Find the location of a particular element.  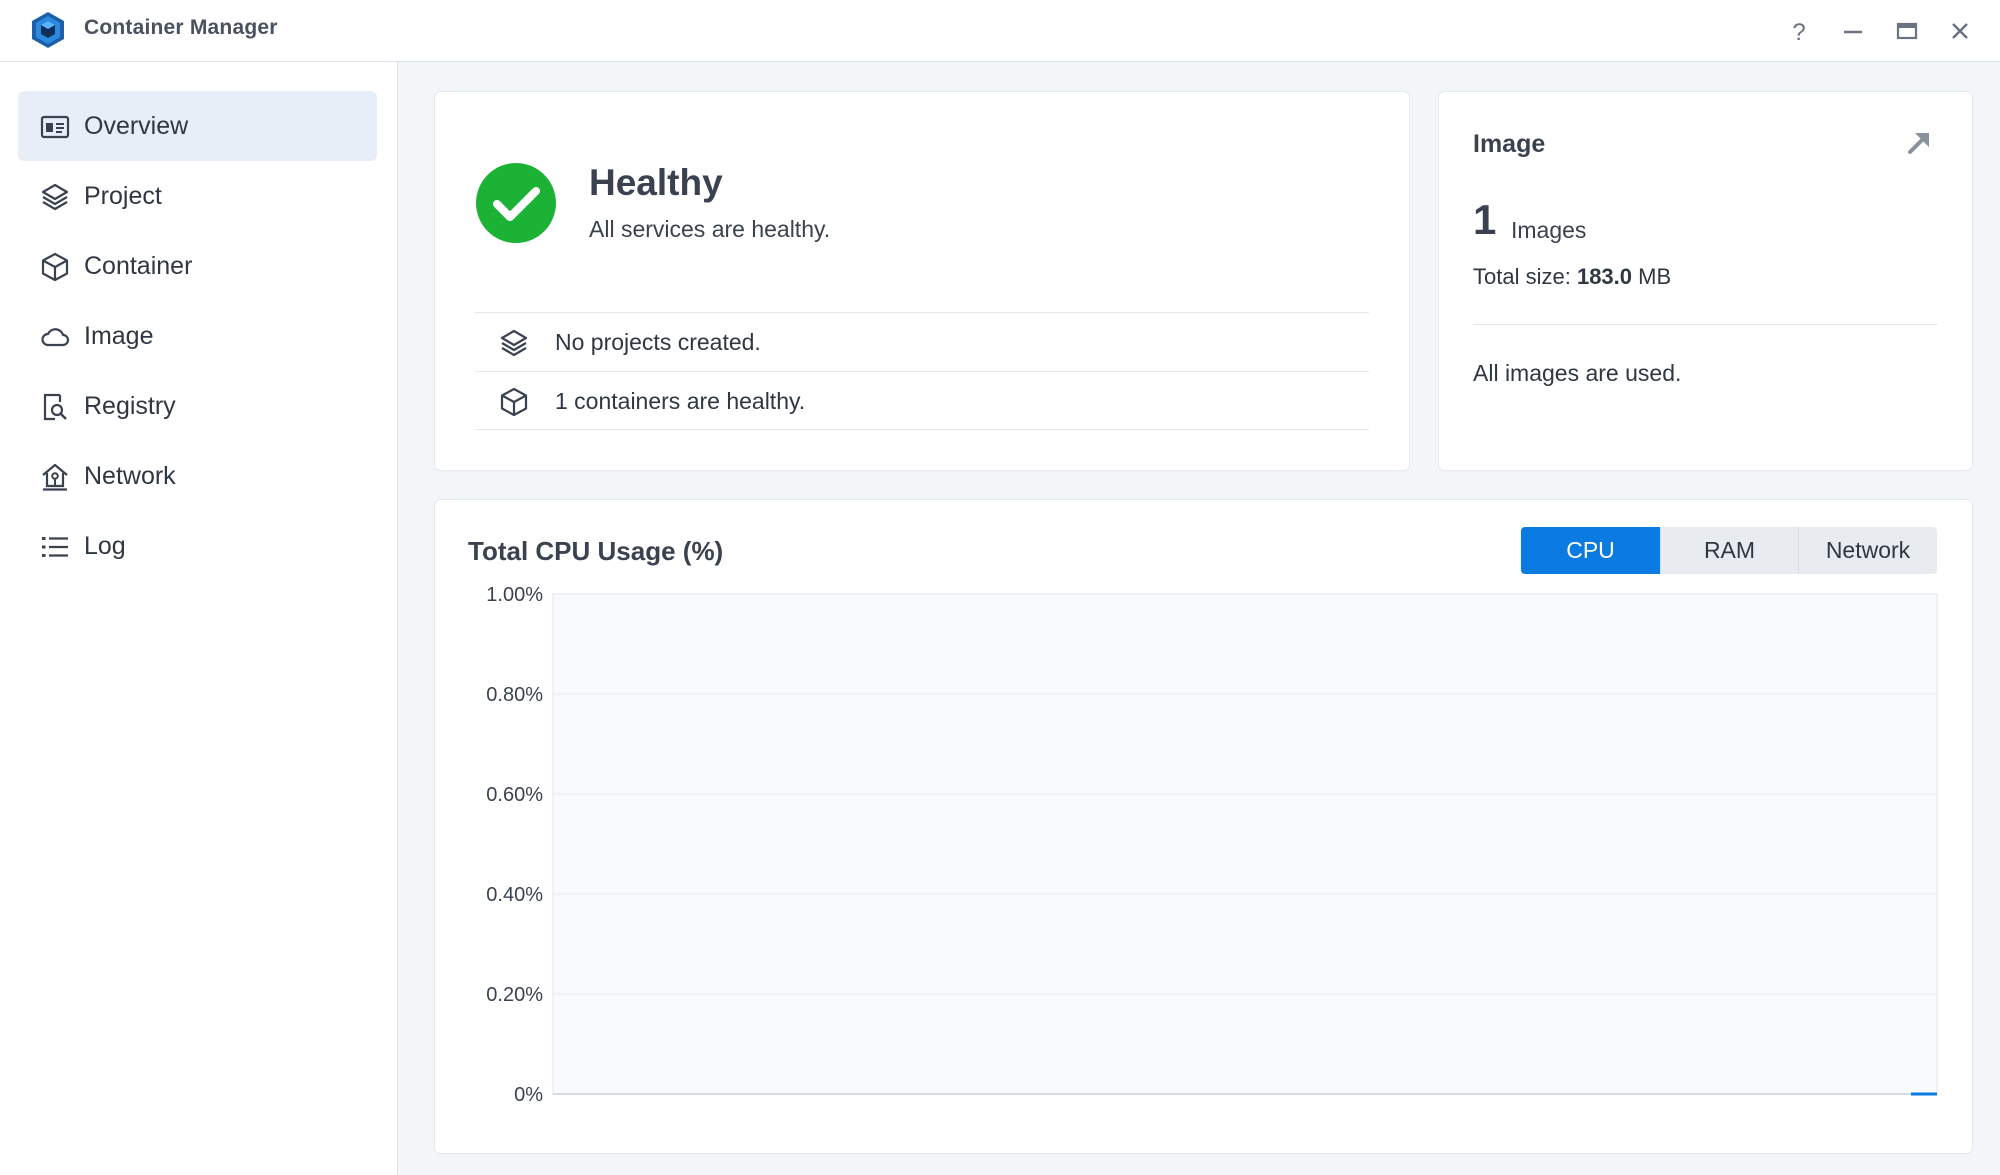

close-button is located at coordinates (1960, 31).